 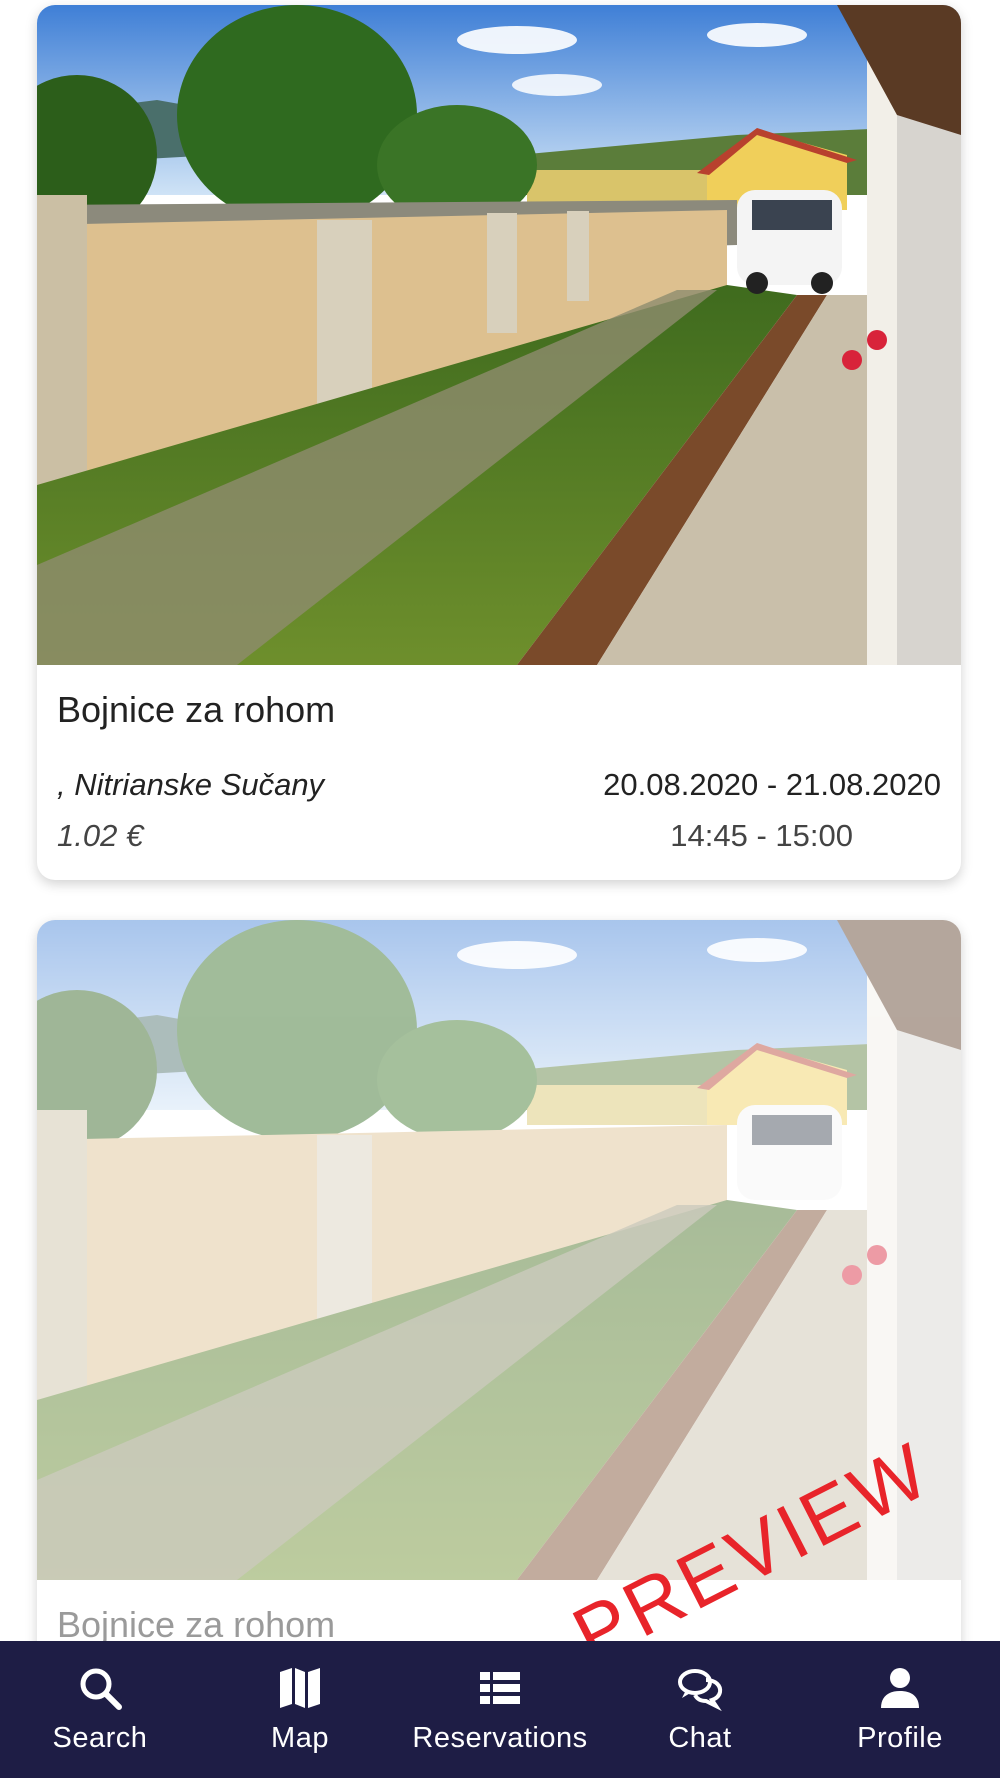 I want to click on nav-item-map: Map, so click(x=300, y=1709).